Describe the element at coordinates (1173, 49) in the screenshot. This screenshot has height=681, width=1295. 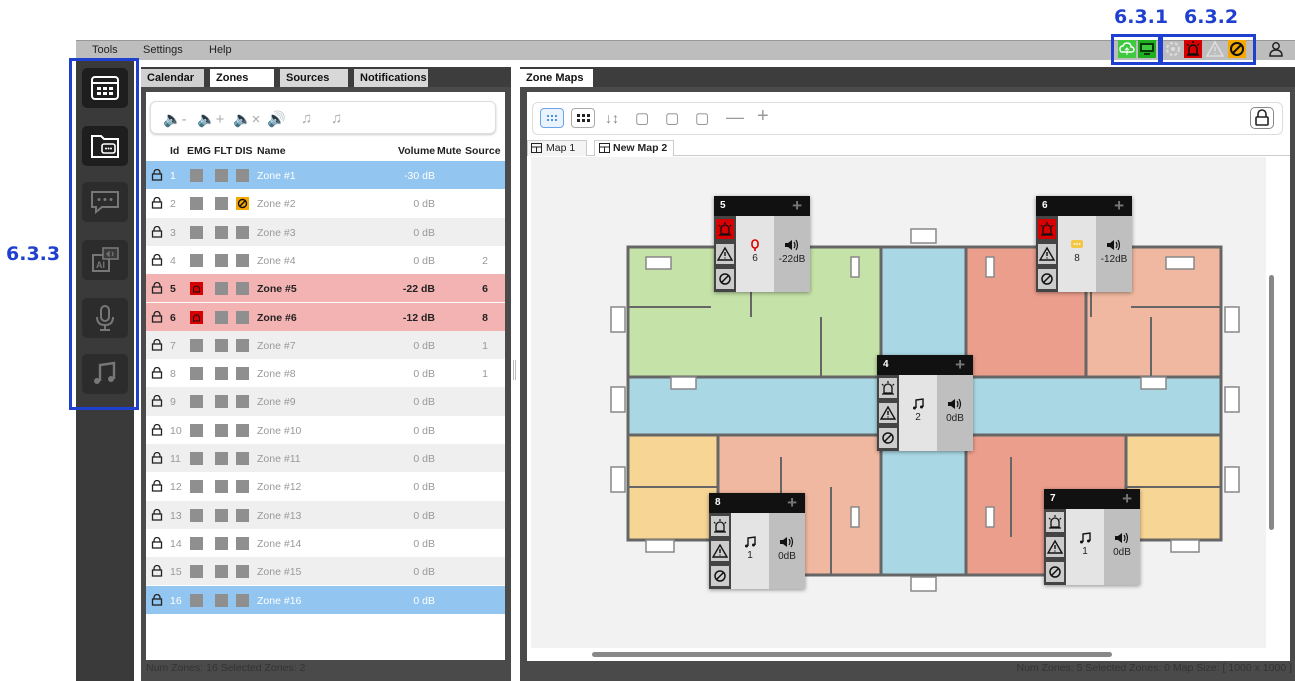
I see `settings-warning-icon` at that location.